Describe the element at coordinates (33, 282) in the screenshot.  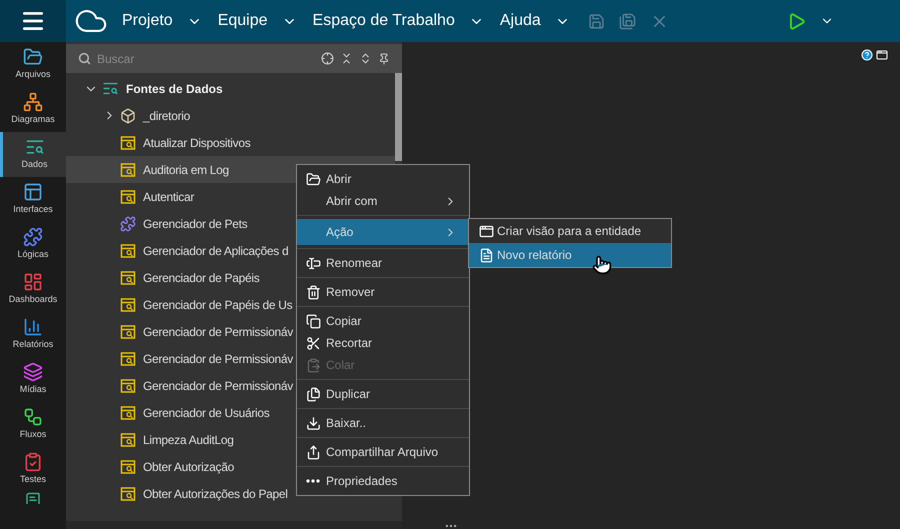
I see `dashboard-icon` at that location.